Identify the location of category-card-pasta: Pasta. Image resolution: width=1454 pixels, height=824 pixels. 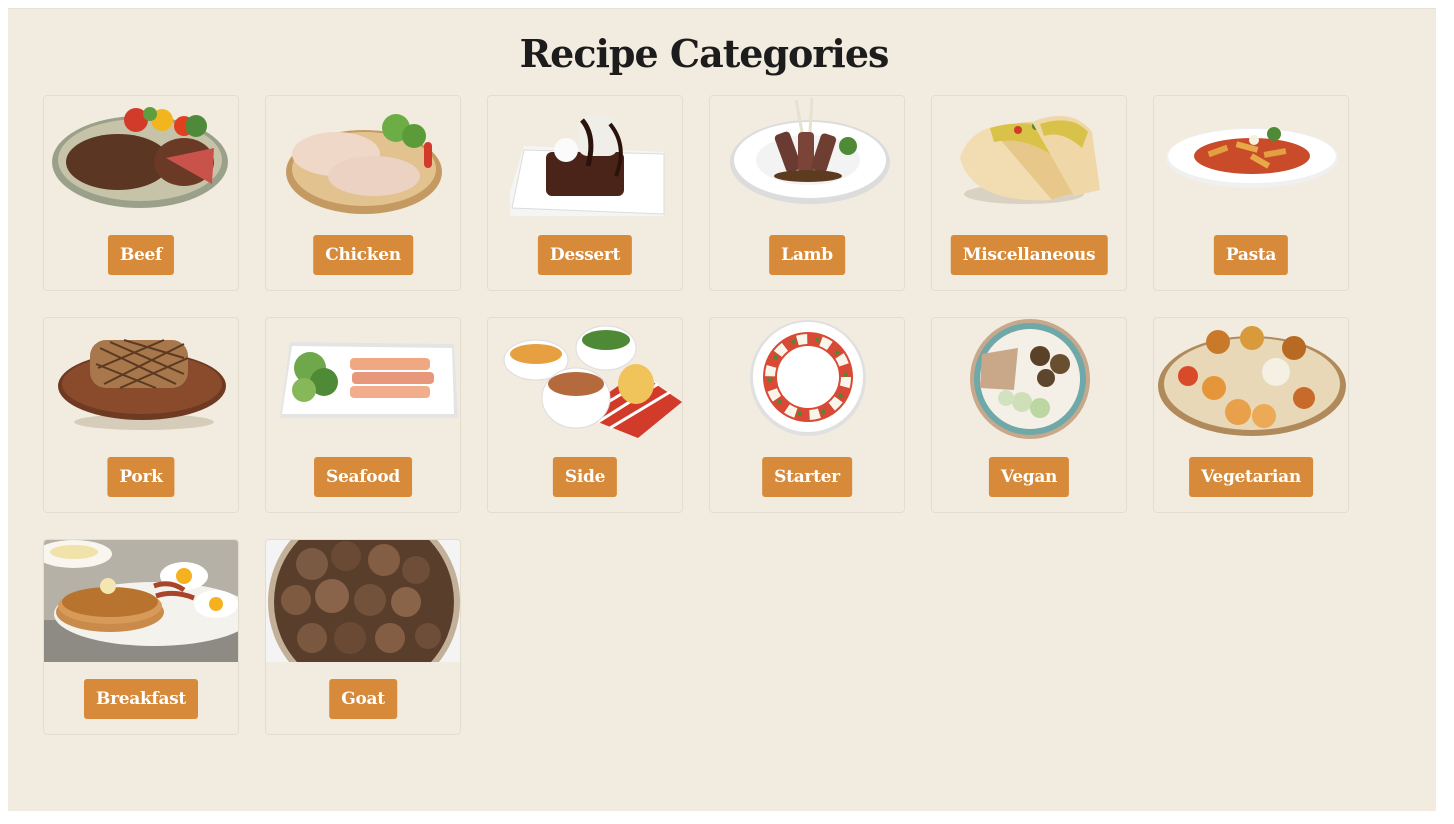
(1251, 193).